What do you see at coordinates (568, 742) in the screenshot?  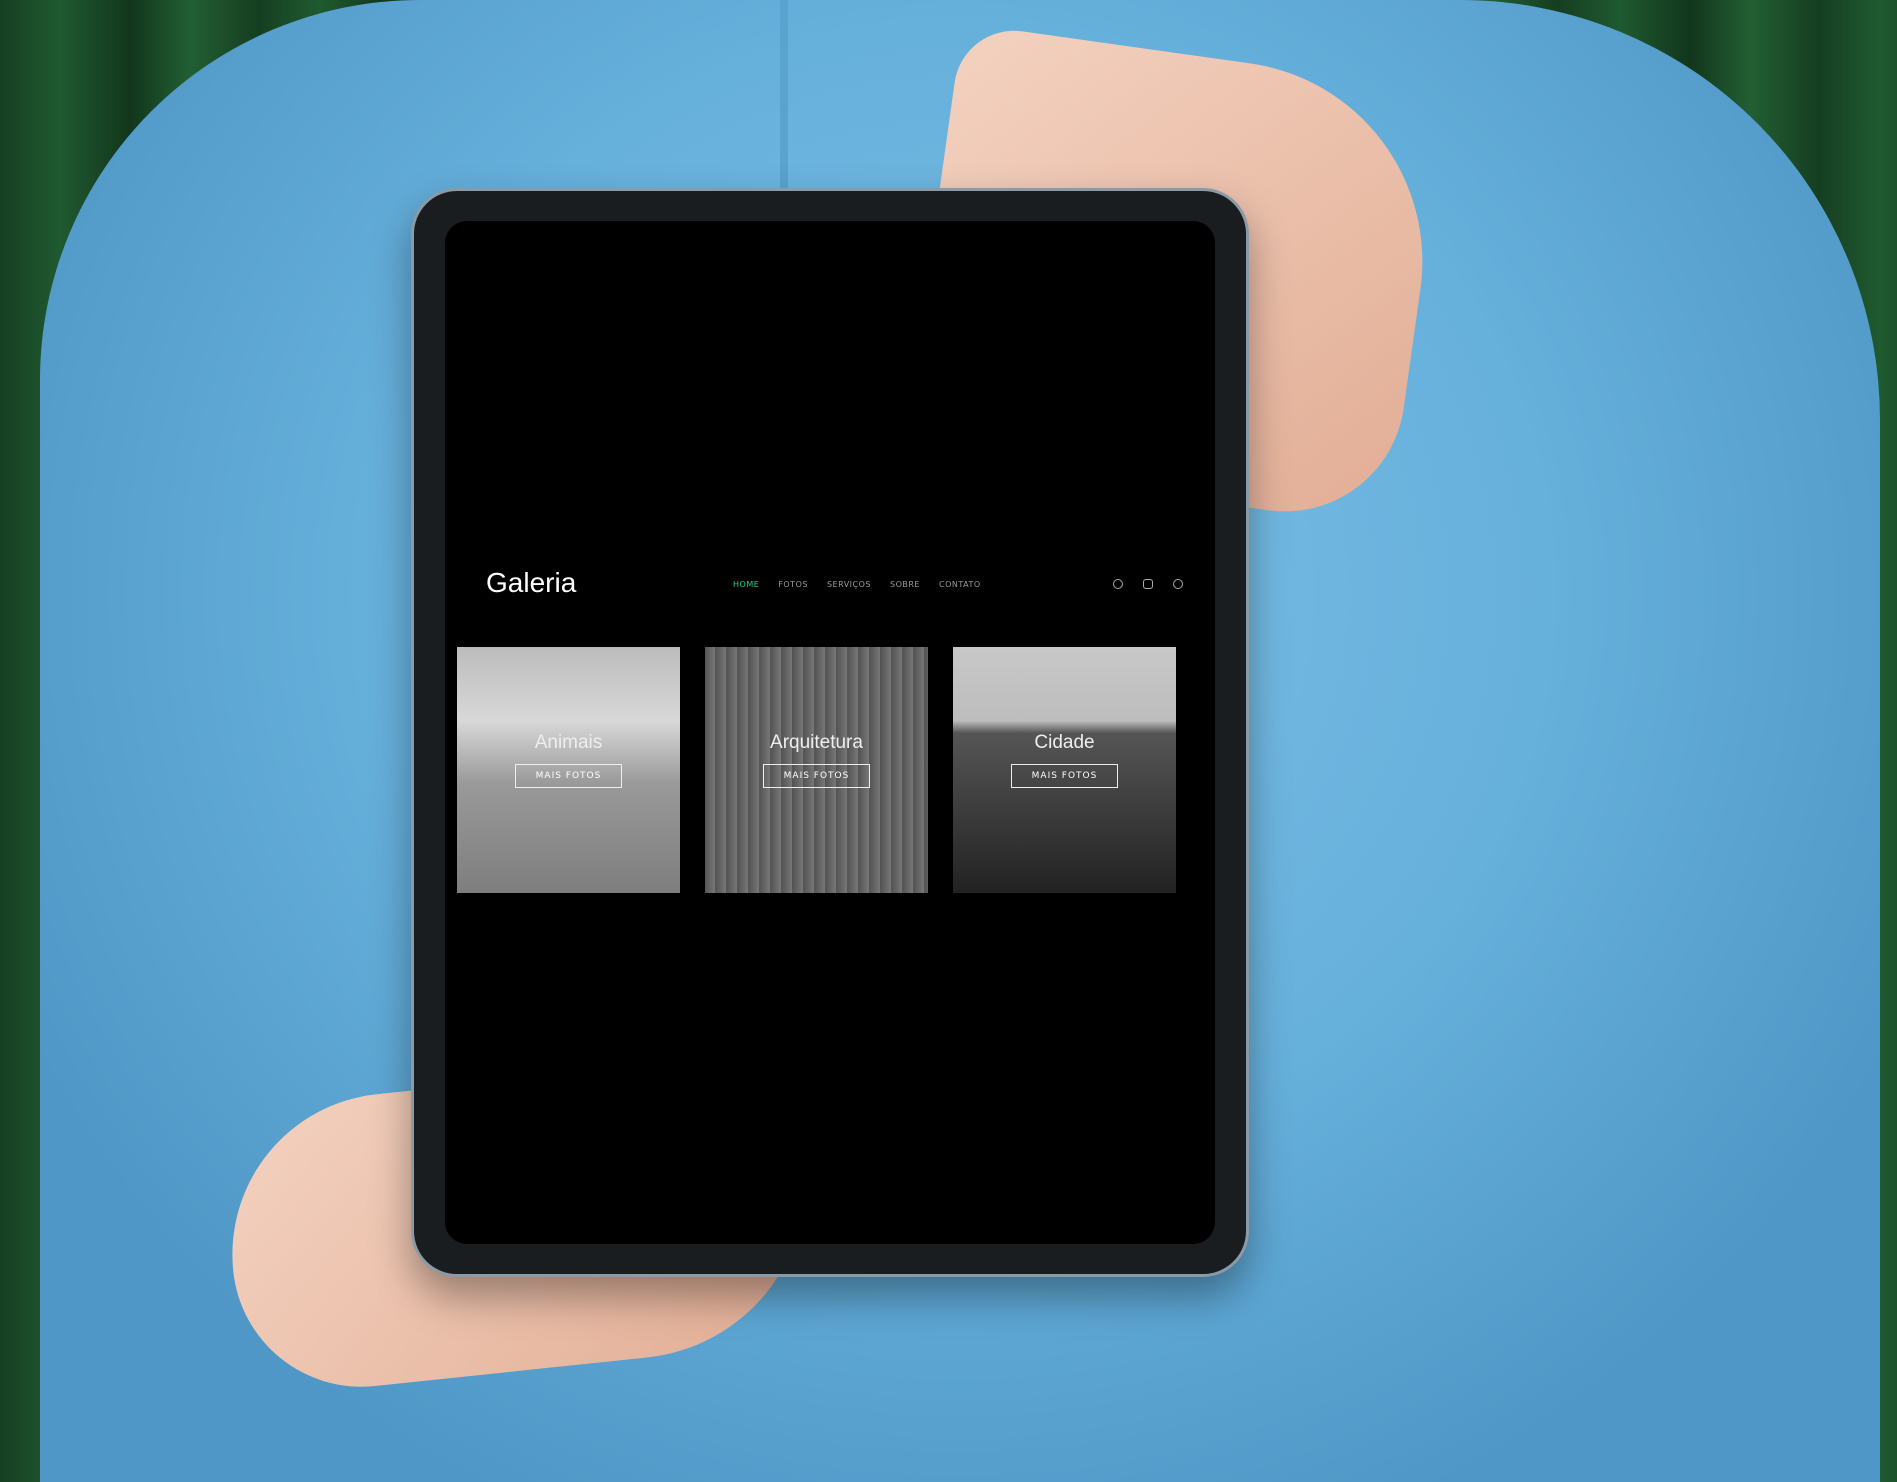 I see `card-title: Animais` at bounding box center [568, 742].